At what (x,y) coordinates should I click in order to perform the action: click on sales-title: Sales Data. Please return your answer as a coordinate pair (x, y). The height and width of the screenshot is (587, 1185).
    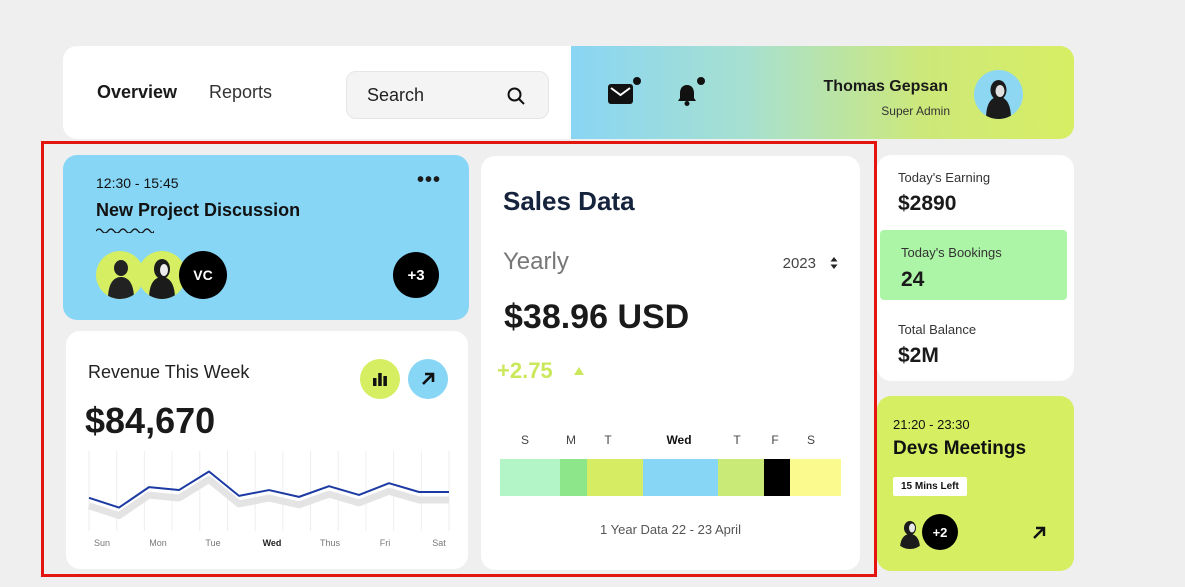
    Looking at the image, I should click on (569, 201).